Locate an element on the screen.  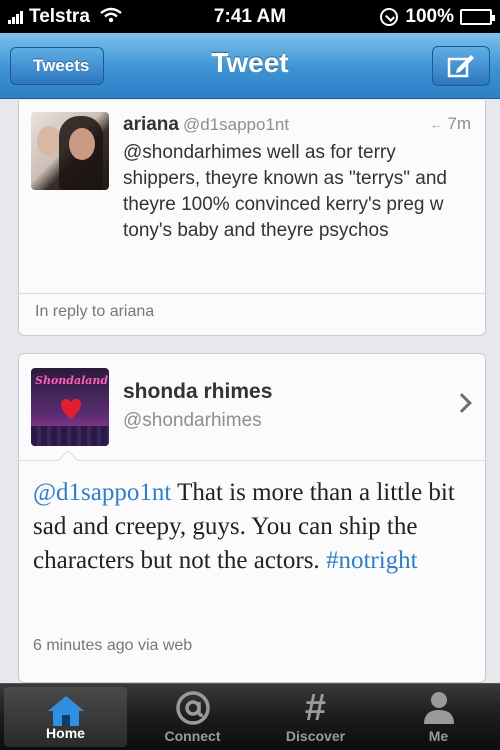
battery-icon is located at coordinates (477, 17).